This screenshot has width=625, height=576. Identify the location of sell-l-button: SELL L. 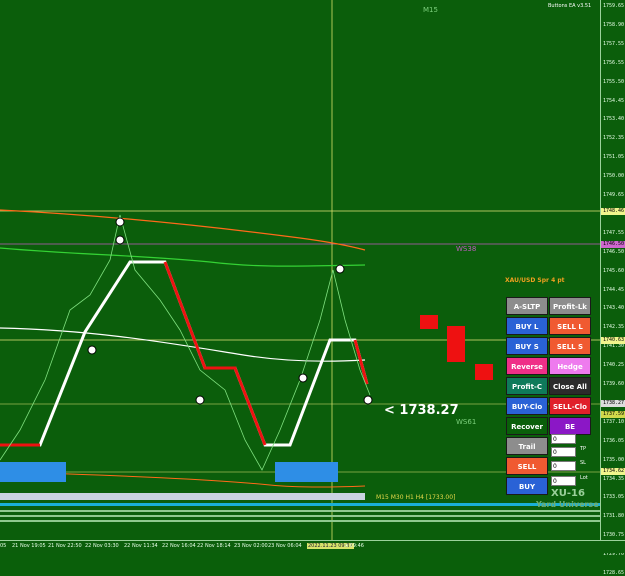
(570, 326).